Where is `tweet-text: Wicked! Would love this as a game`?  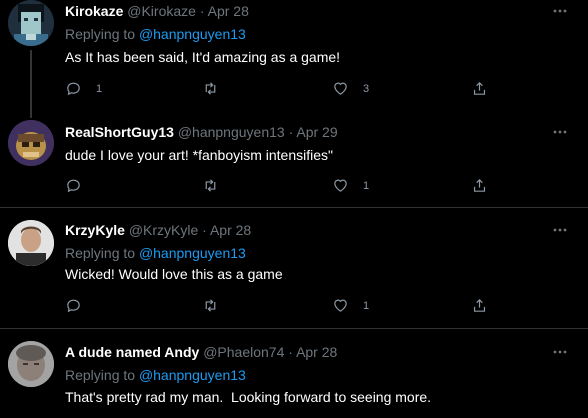
tweet-text: Wicked! Would love this as a game is located at coordinates (174, 274).